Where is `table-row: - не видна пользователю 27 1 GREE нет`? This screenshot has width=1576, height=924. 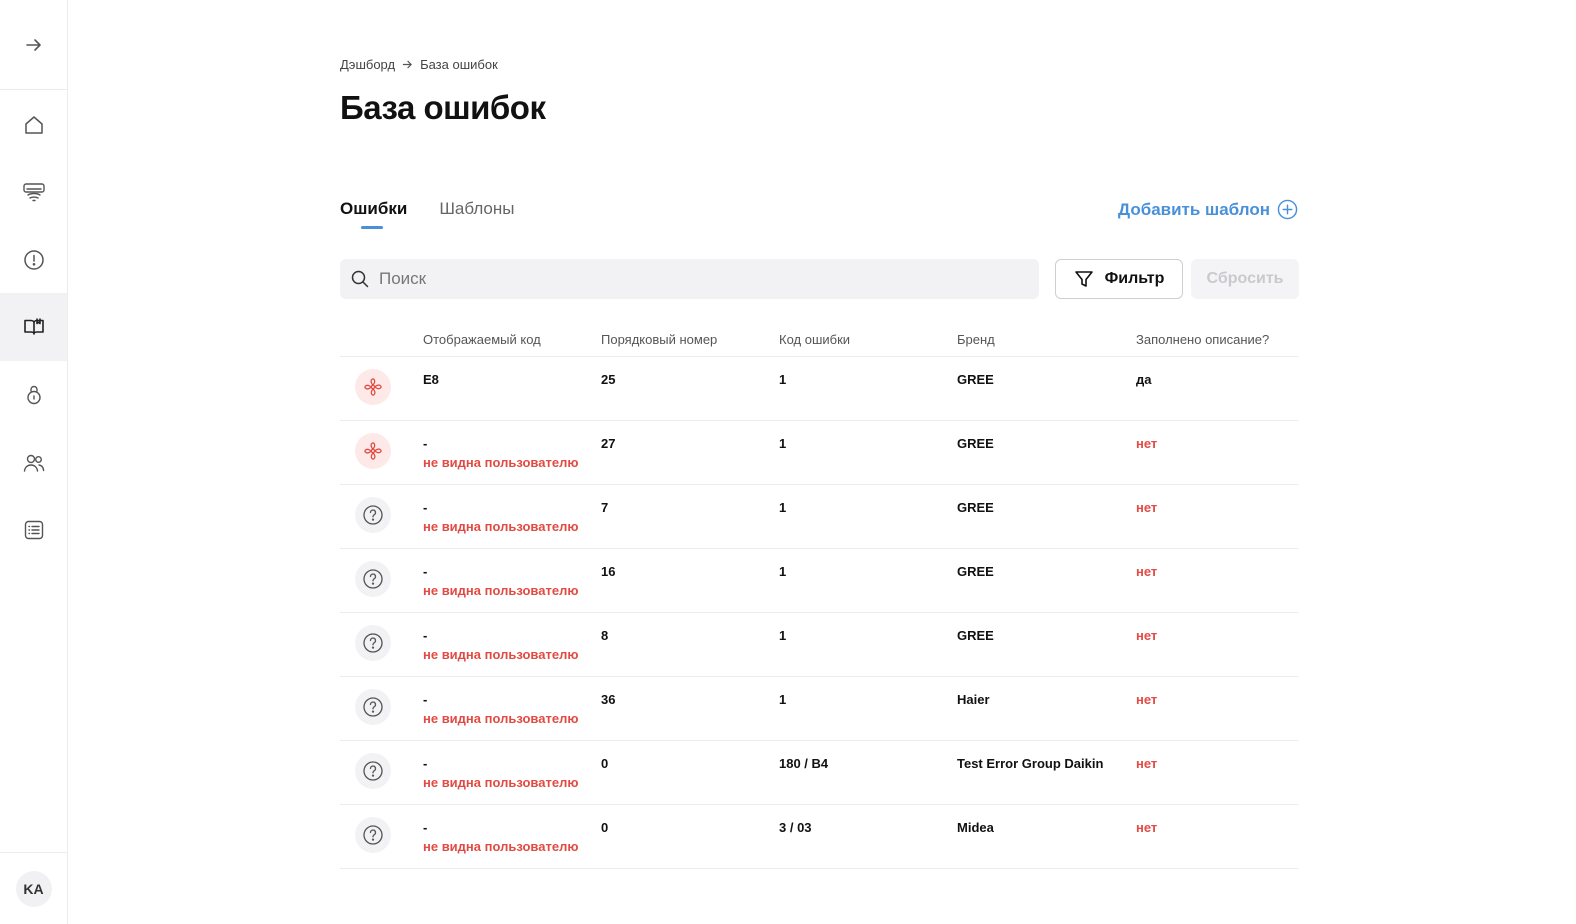
table-row: - не видна пользователю 27 1 GREE нет is located at coordinates (819, 453).